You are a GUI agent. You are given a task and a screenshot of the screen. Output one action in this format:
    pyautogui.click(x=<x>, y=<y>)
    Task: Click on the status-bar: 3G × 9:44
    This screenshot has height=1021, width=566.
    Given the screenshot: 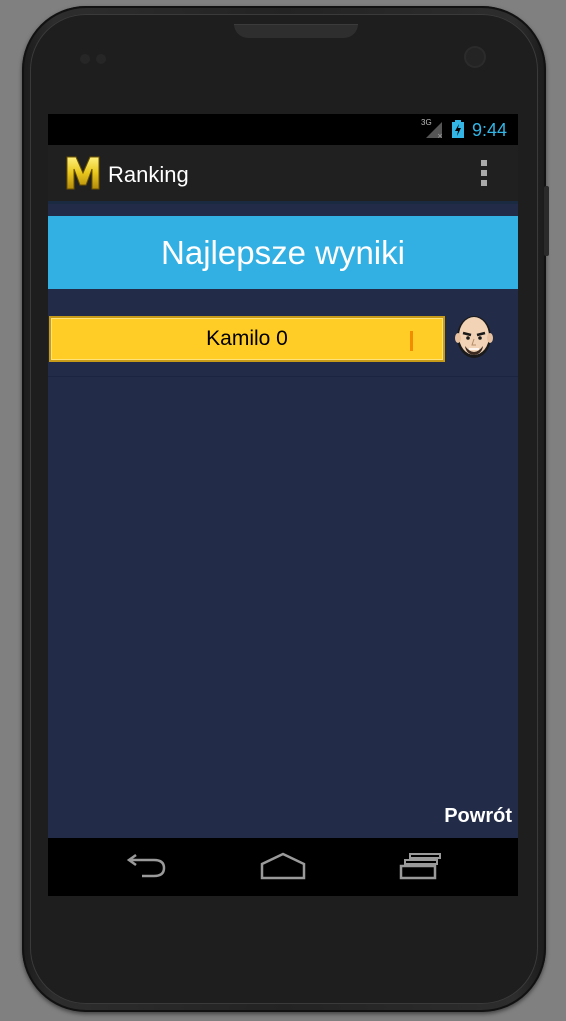 What is the action you would take?
    pyautogui.click(x=283, y=129)
    